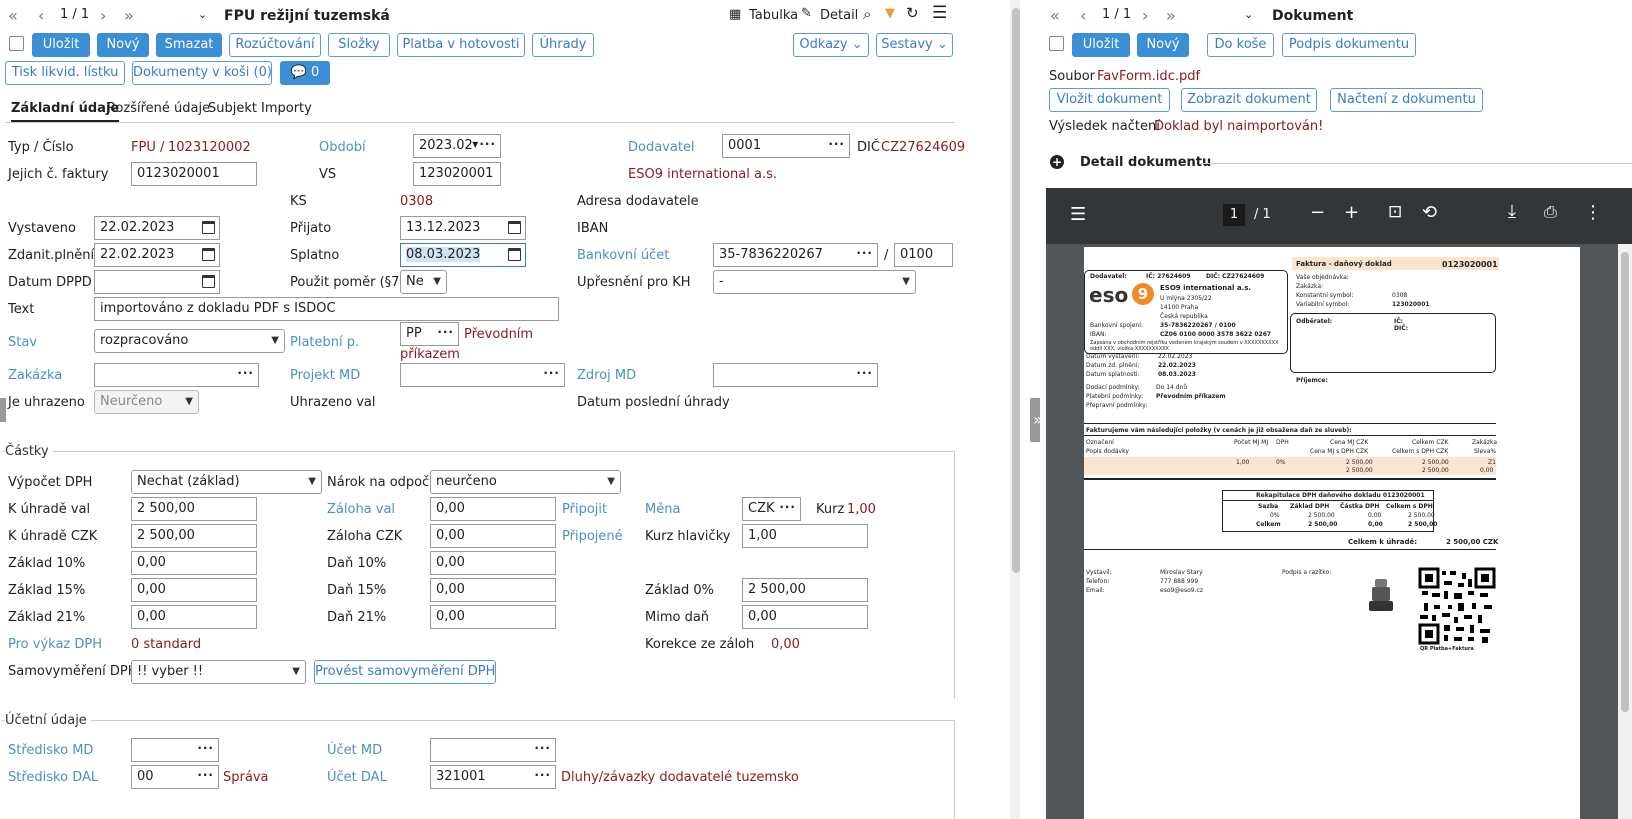 Image resolution: width=1632 pixels, height=819 pixels. I want to click on project-label: Projekt MD, so click(325, 375).